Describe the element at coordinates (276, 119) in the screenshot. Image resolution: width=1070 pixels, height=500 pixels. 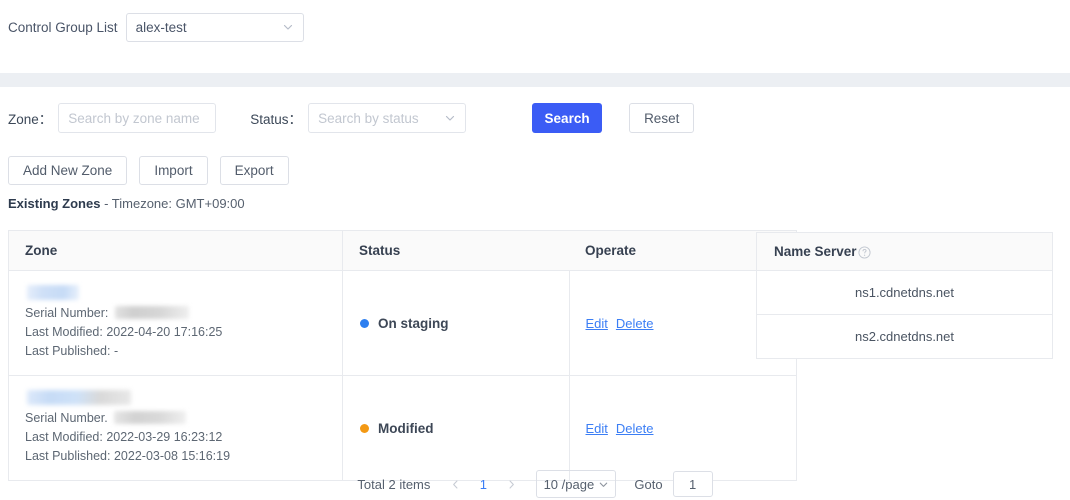
I see `status-filter-label: Status：` at that location.